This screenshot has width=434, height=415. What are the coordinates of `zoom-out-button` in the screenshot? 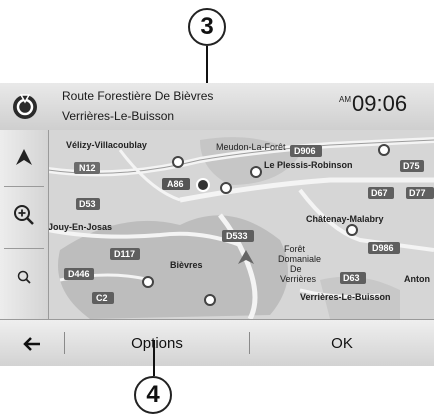 It's located at (24, 277).